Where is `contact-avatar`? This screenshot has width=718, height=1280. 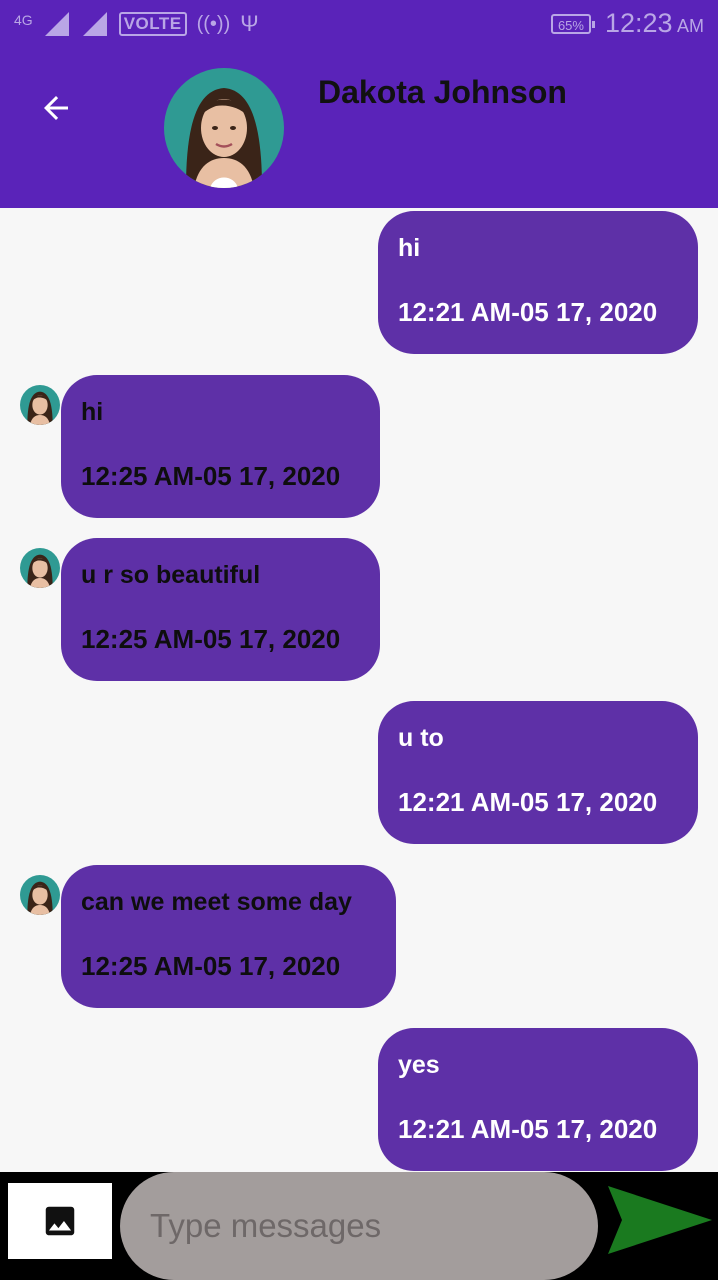
contact-avatar is located at coordinates (224, 128).